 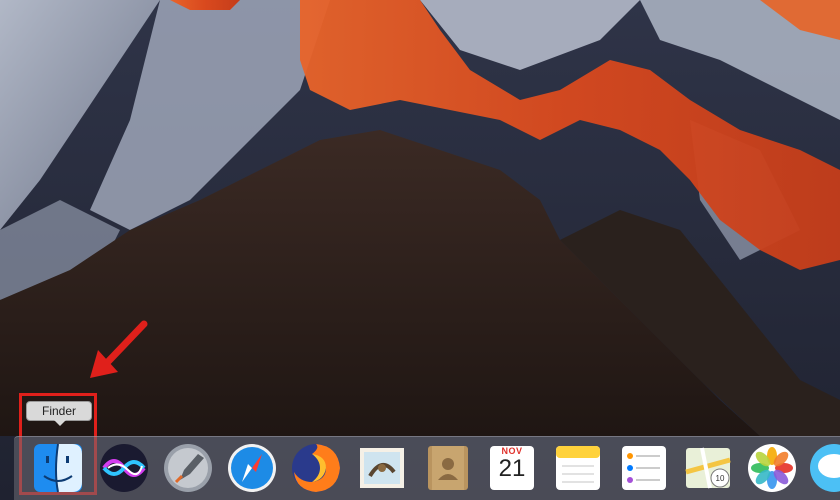 What do you see at coordinates (316, 468) in the screenshot?
I see `firefox-icon` at bounding box center [316, 468].